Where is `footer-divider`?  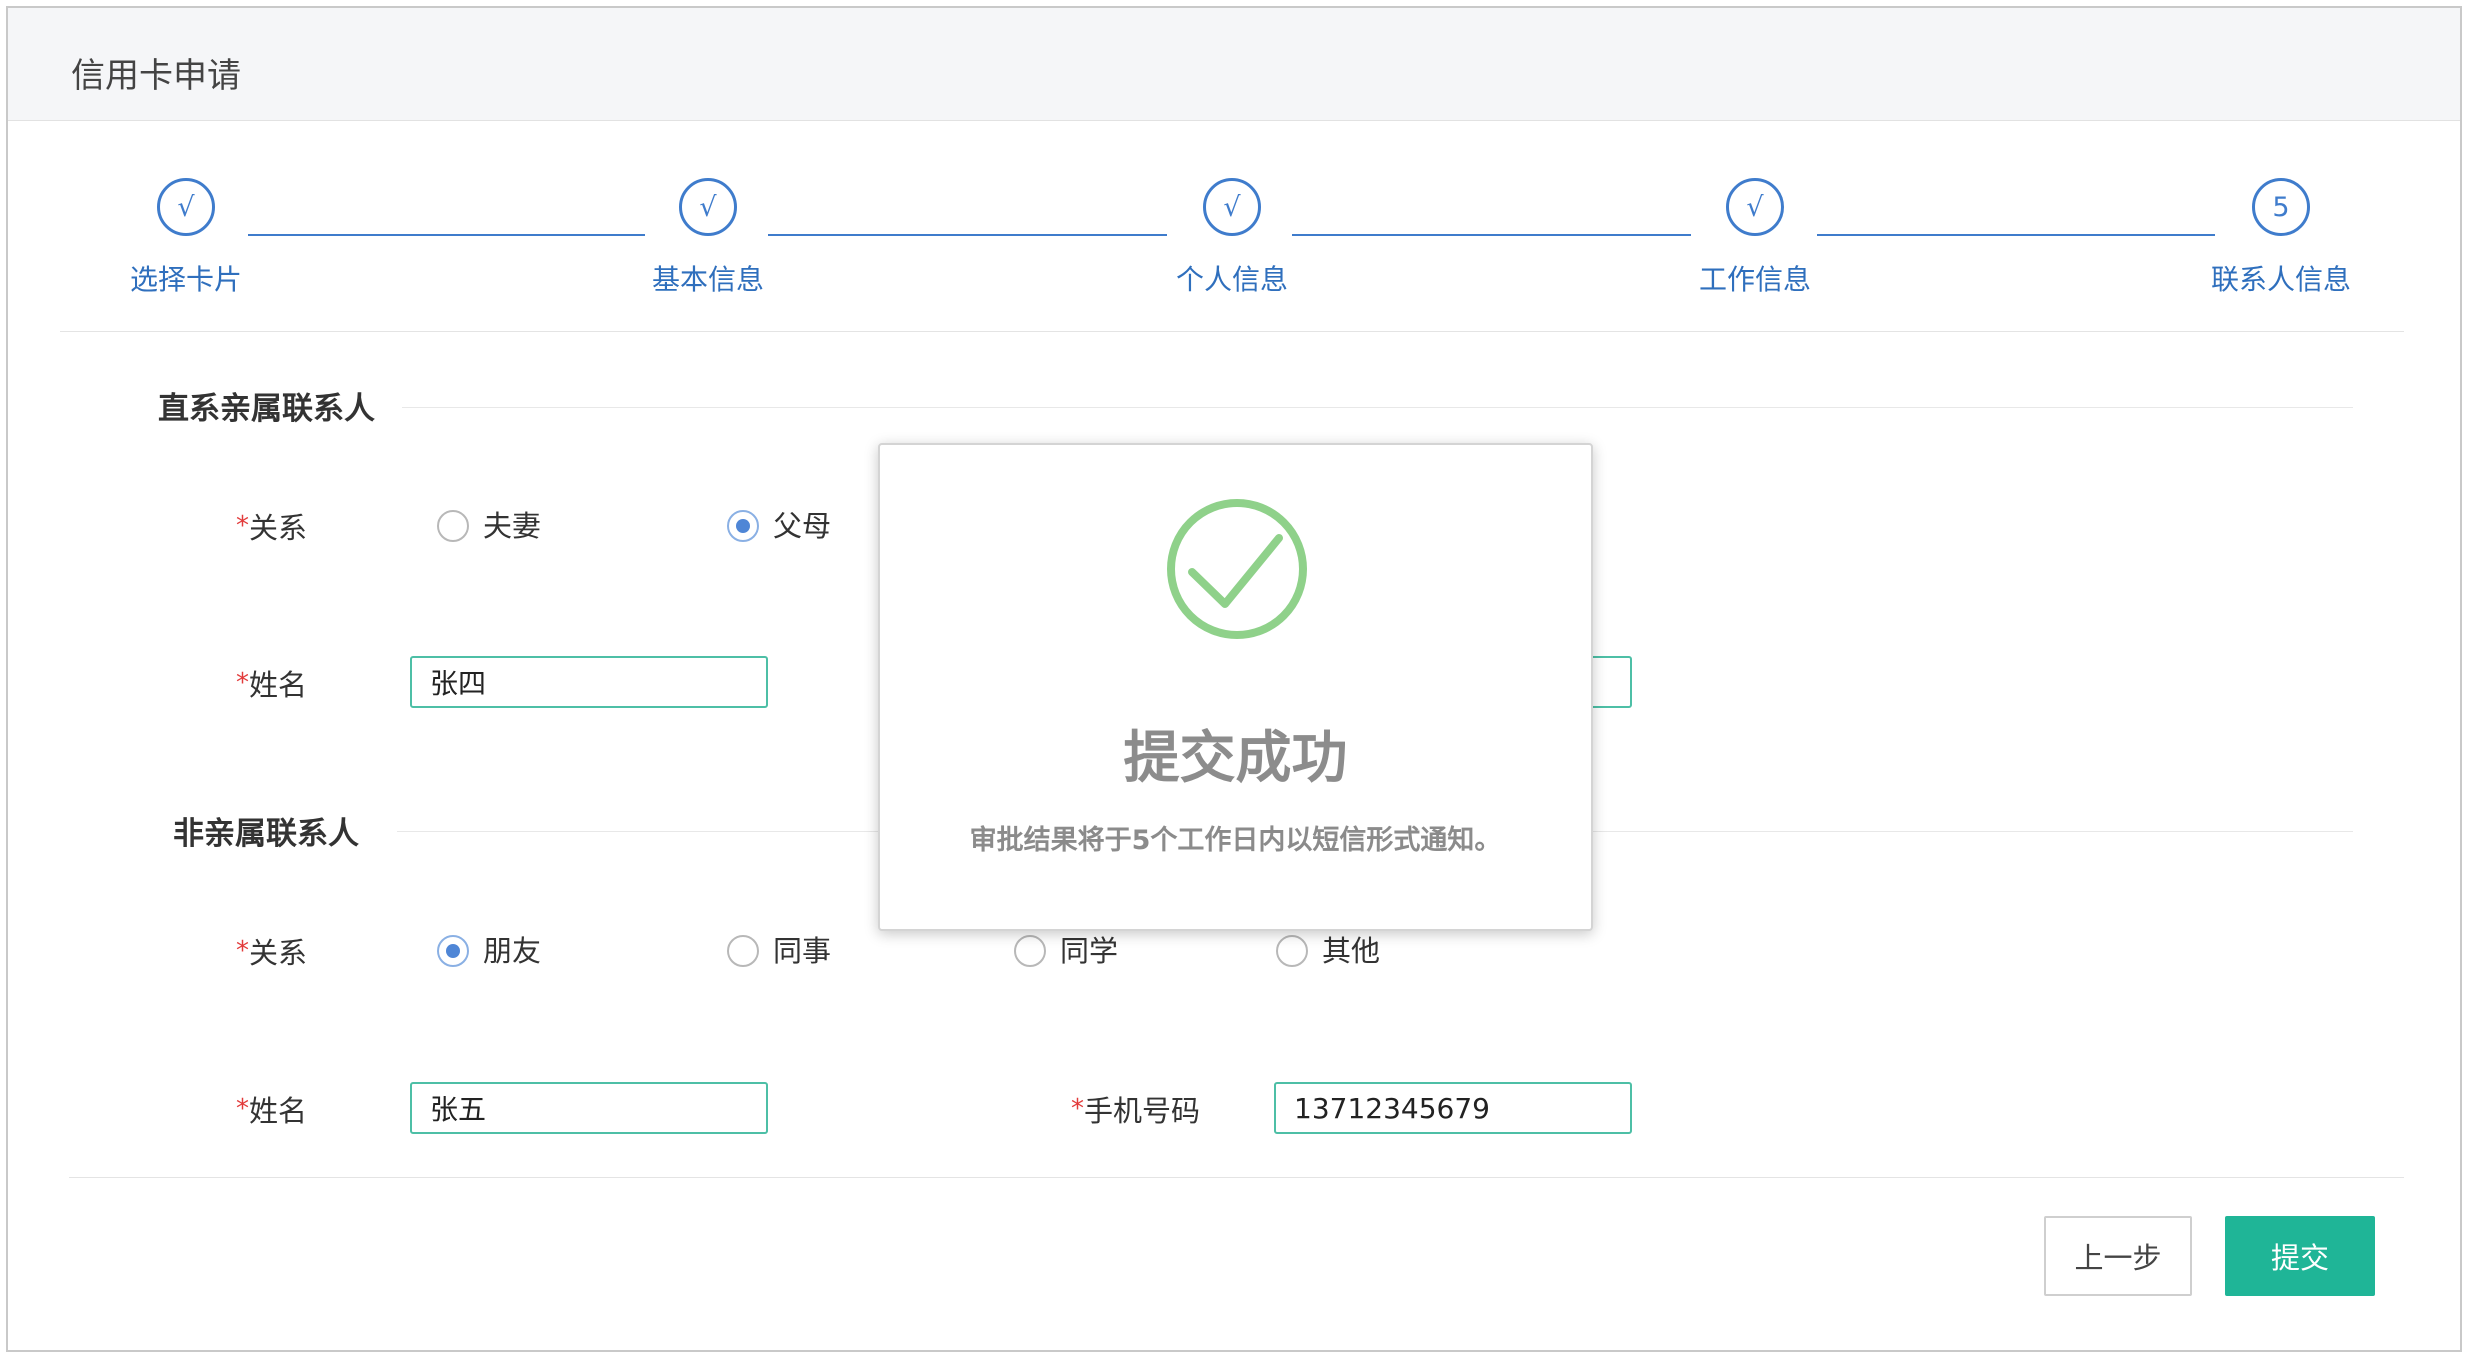
footer-divider is located at coordinates (1236, 1177).